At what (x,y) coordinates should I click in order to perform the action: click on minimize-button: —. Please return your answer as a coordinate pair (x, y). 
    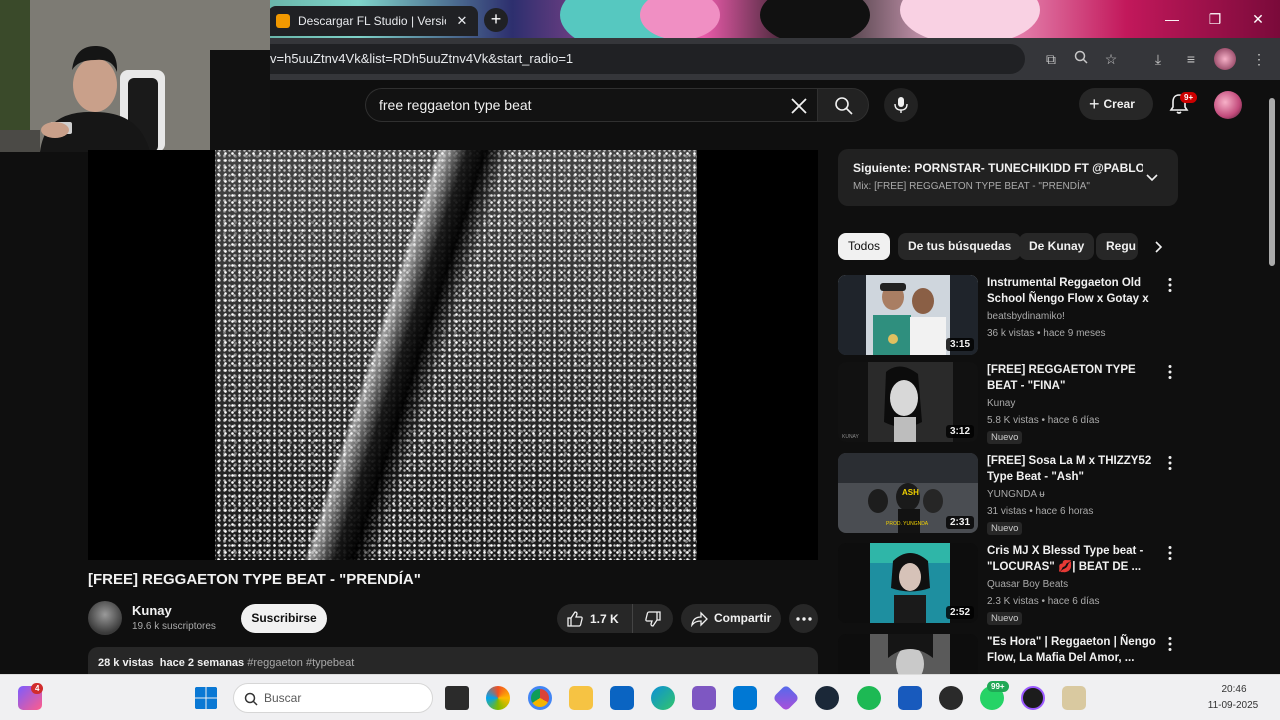
    Looking at the image, I should click on (1172, 19).